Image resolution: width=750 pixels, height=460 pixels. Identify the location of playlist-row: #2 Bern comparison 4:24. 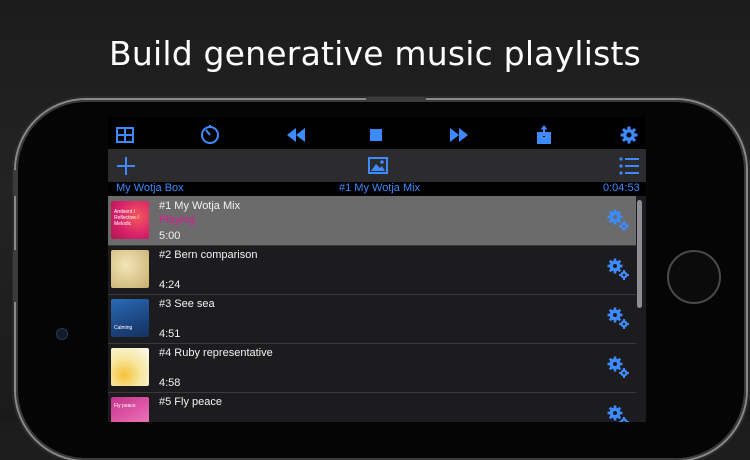
(372, 270).